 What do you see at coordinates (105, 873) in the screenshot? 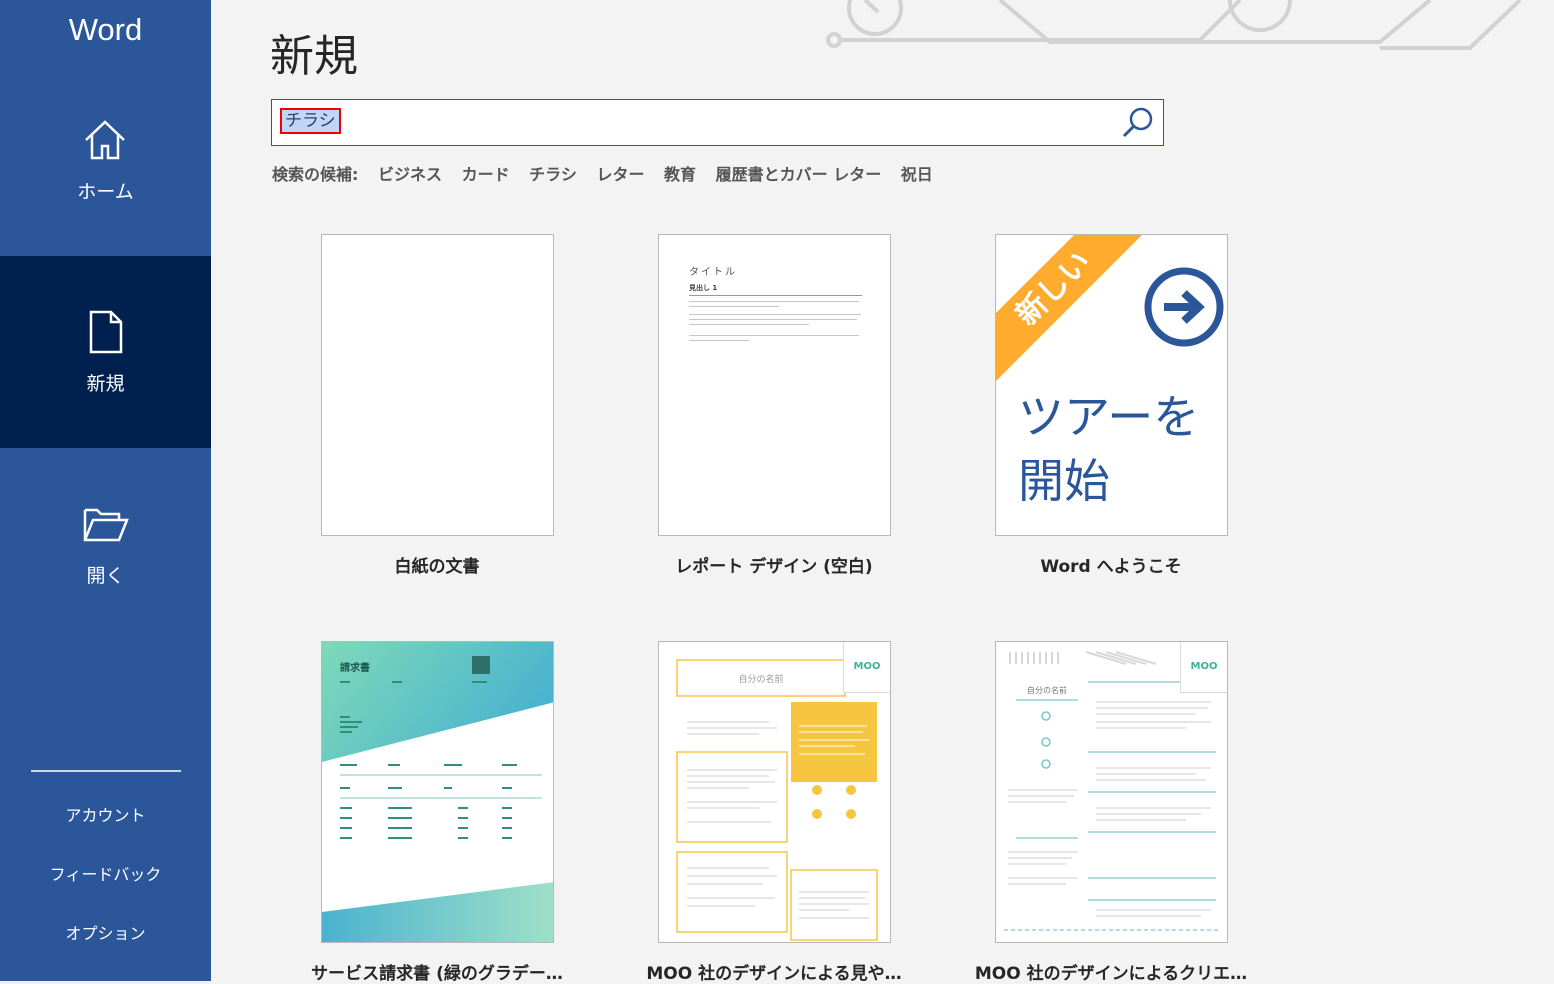
I see `sidebar-link-feedback: フィードバック` at bounding box center [105, 873].